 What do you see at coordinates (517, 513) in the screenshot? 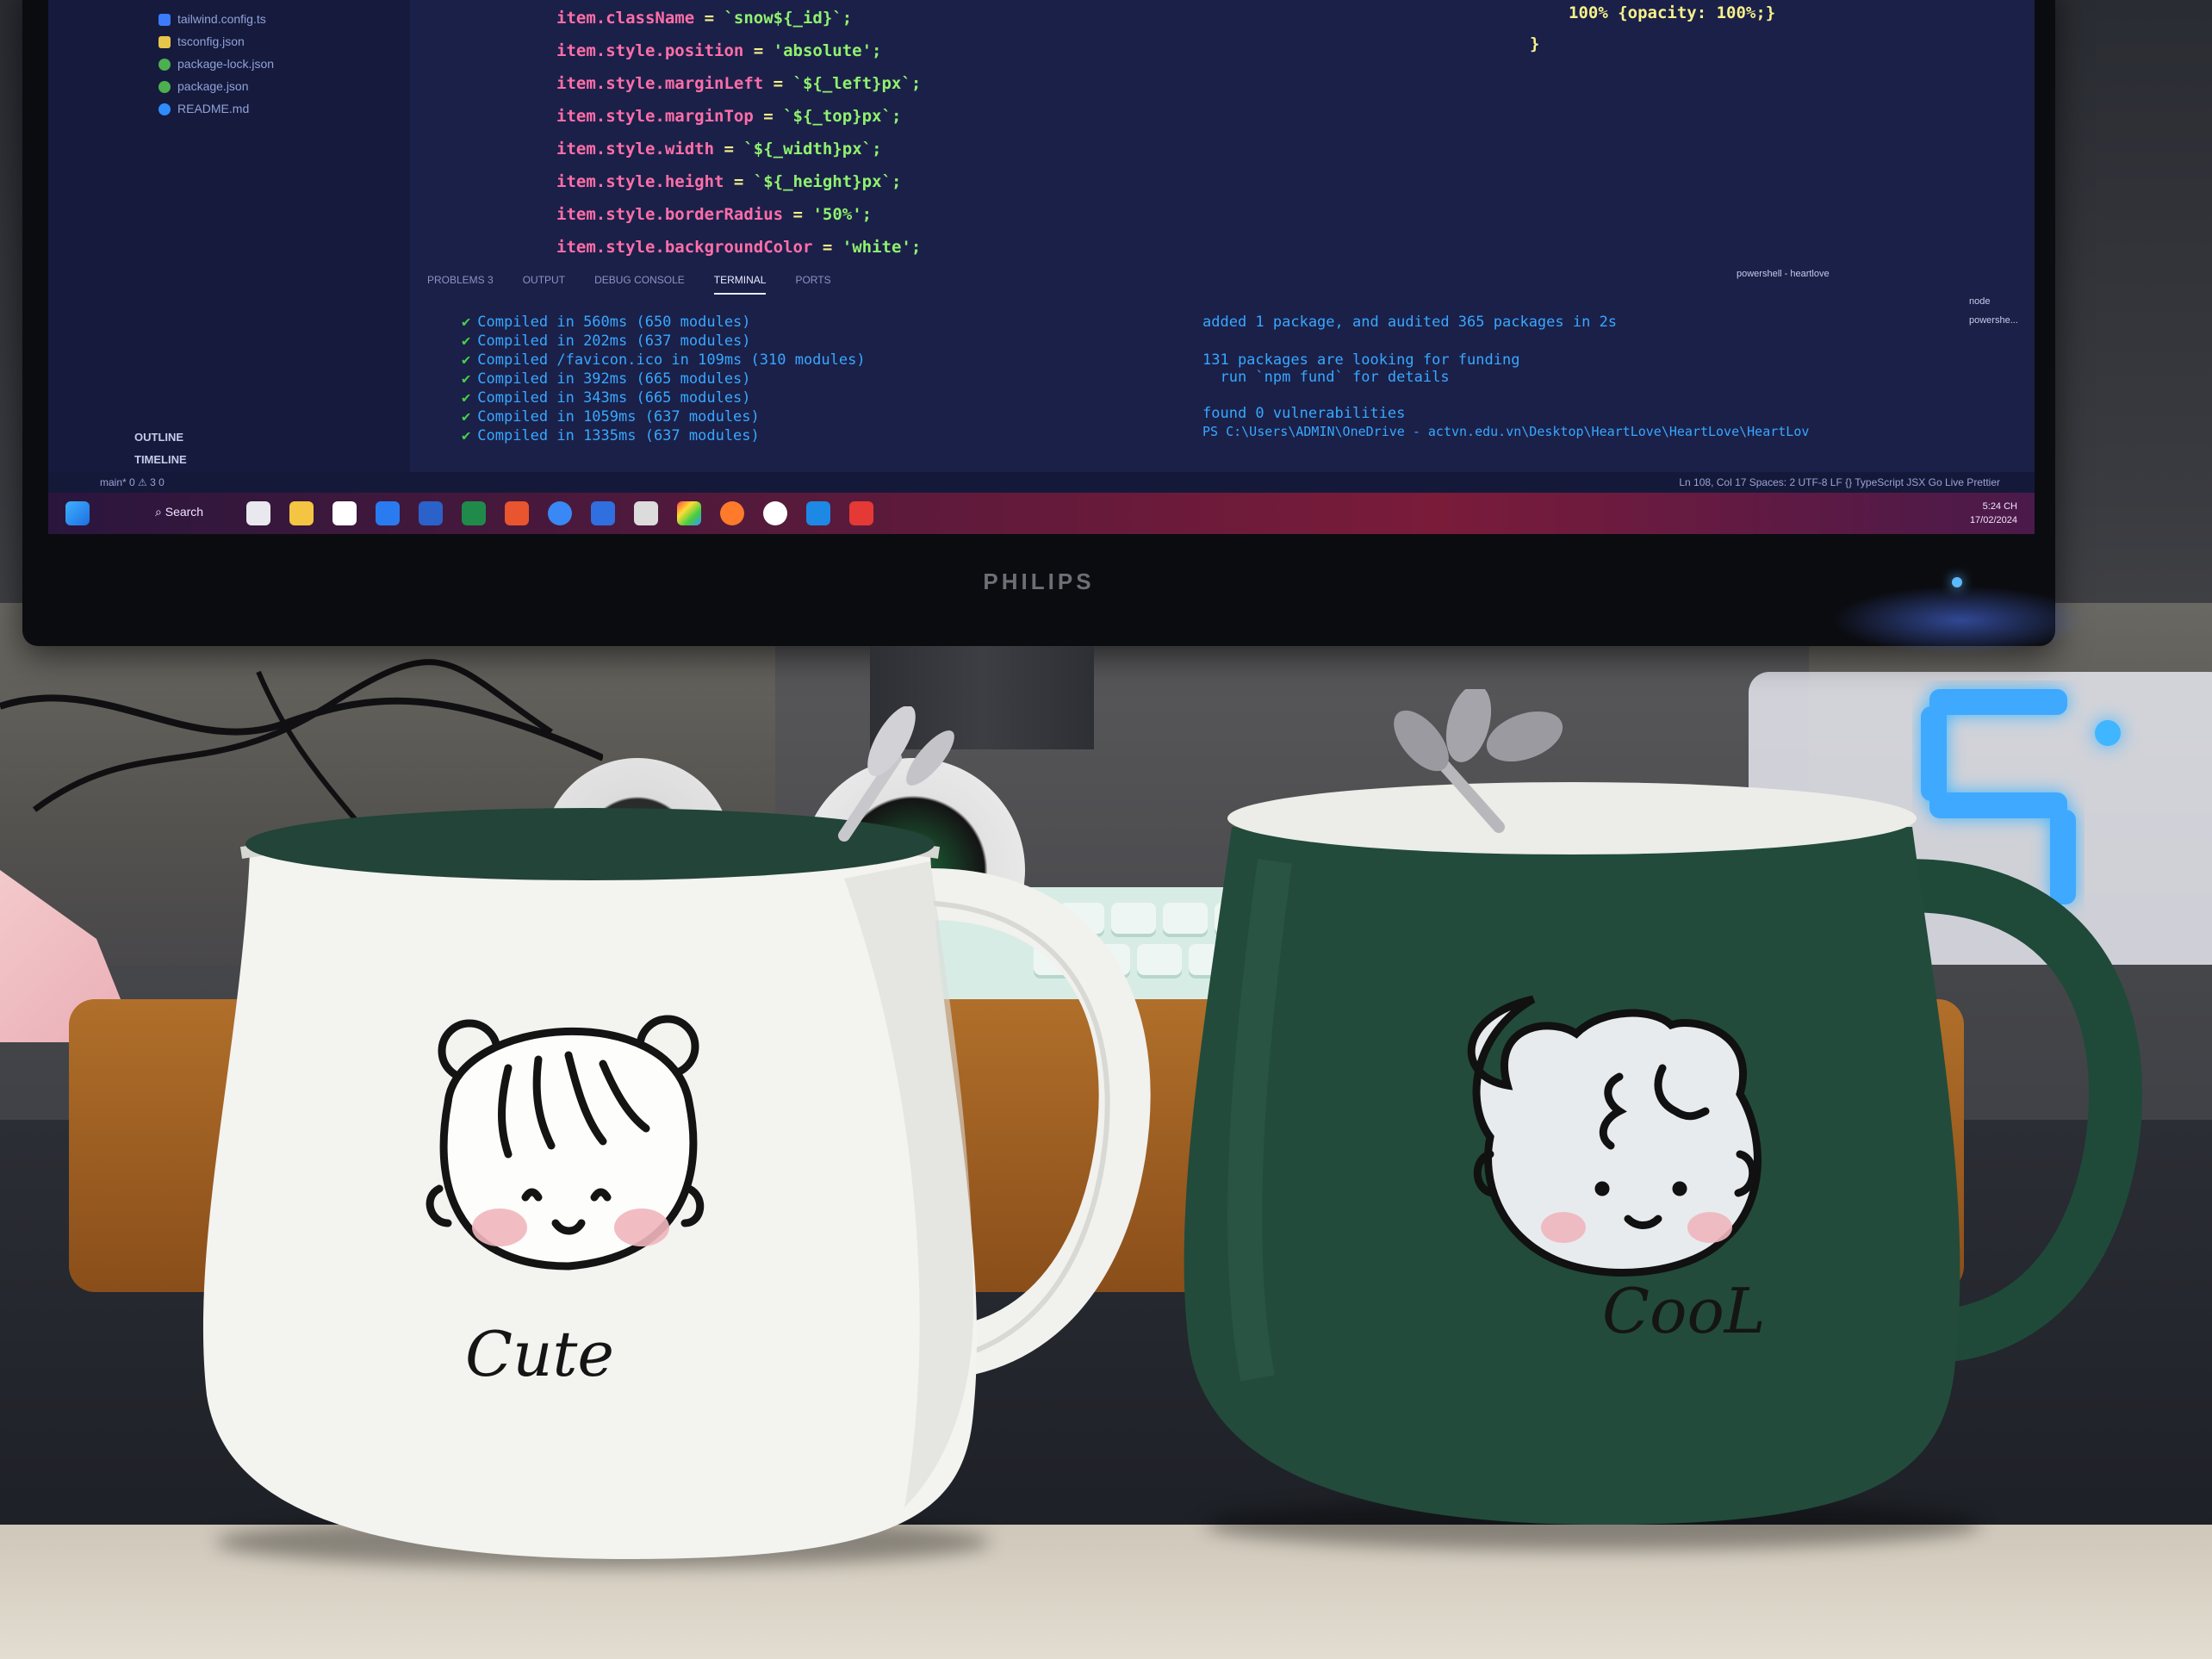
I see `powerpoint-icon` at bounding box center [517, 513].